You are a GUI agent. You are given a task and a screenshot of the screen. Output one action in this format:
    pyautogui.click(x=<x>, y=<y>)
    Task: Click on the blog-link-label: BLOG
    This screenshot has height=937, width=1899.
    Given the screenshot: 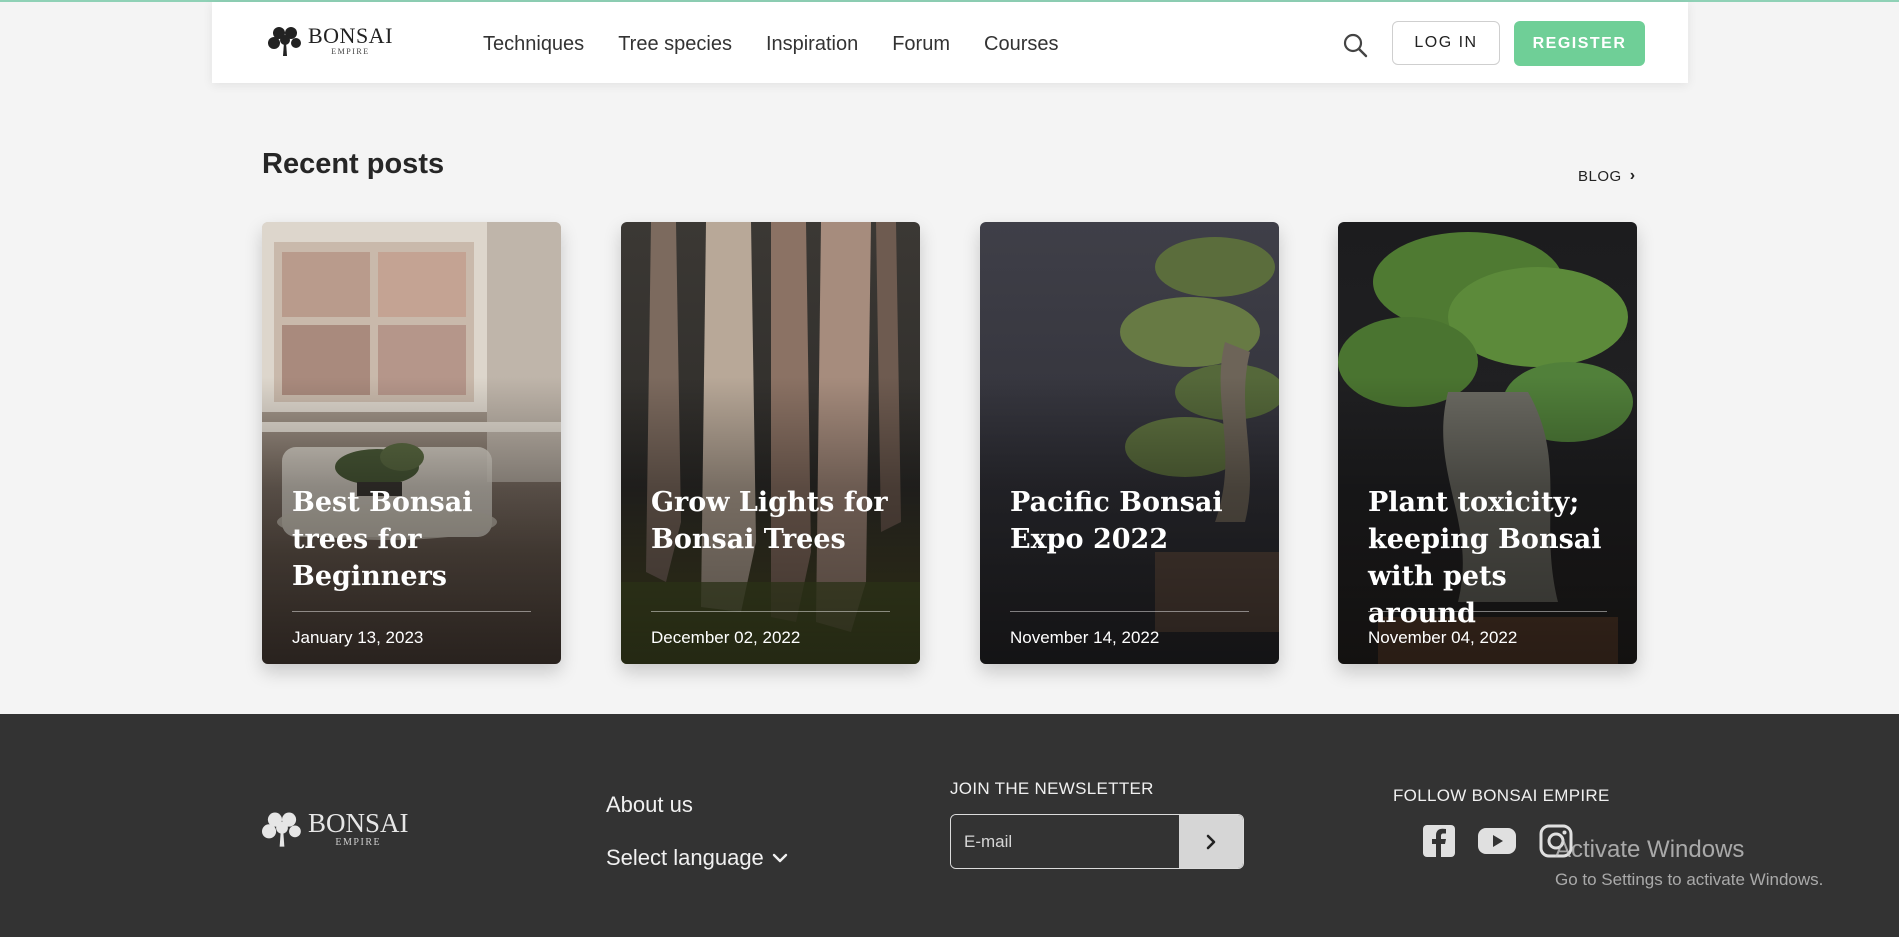 What is the action you would take?
    pyautogui.click(x=1600, y=176)
    